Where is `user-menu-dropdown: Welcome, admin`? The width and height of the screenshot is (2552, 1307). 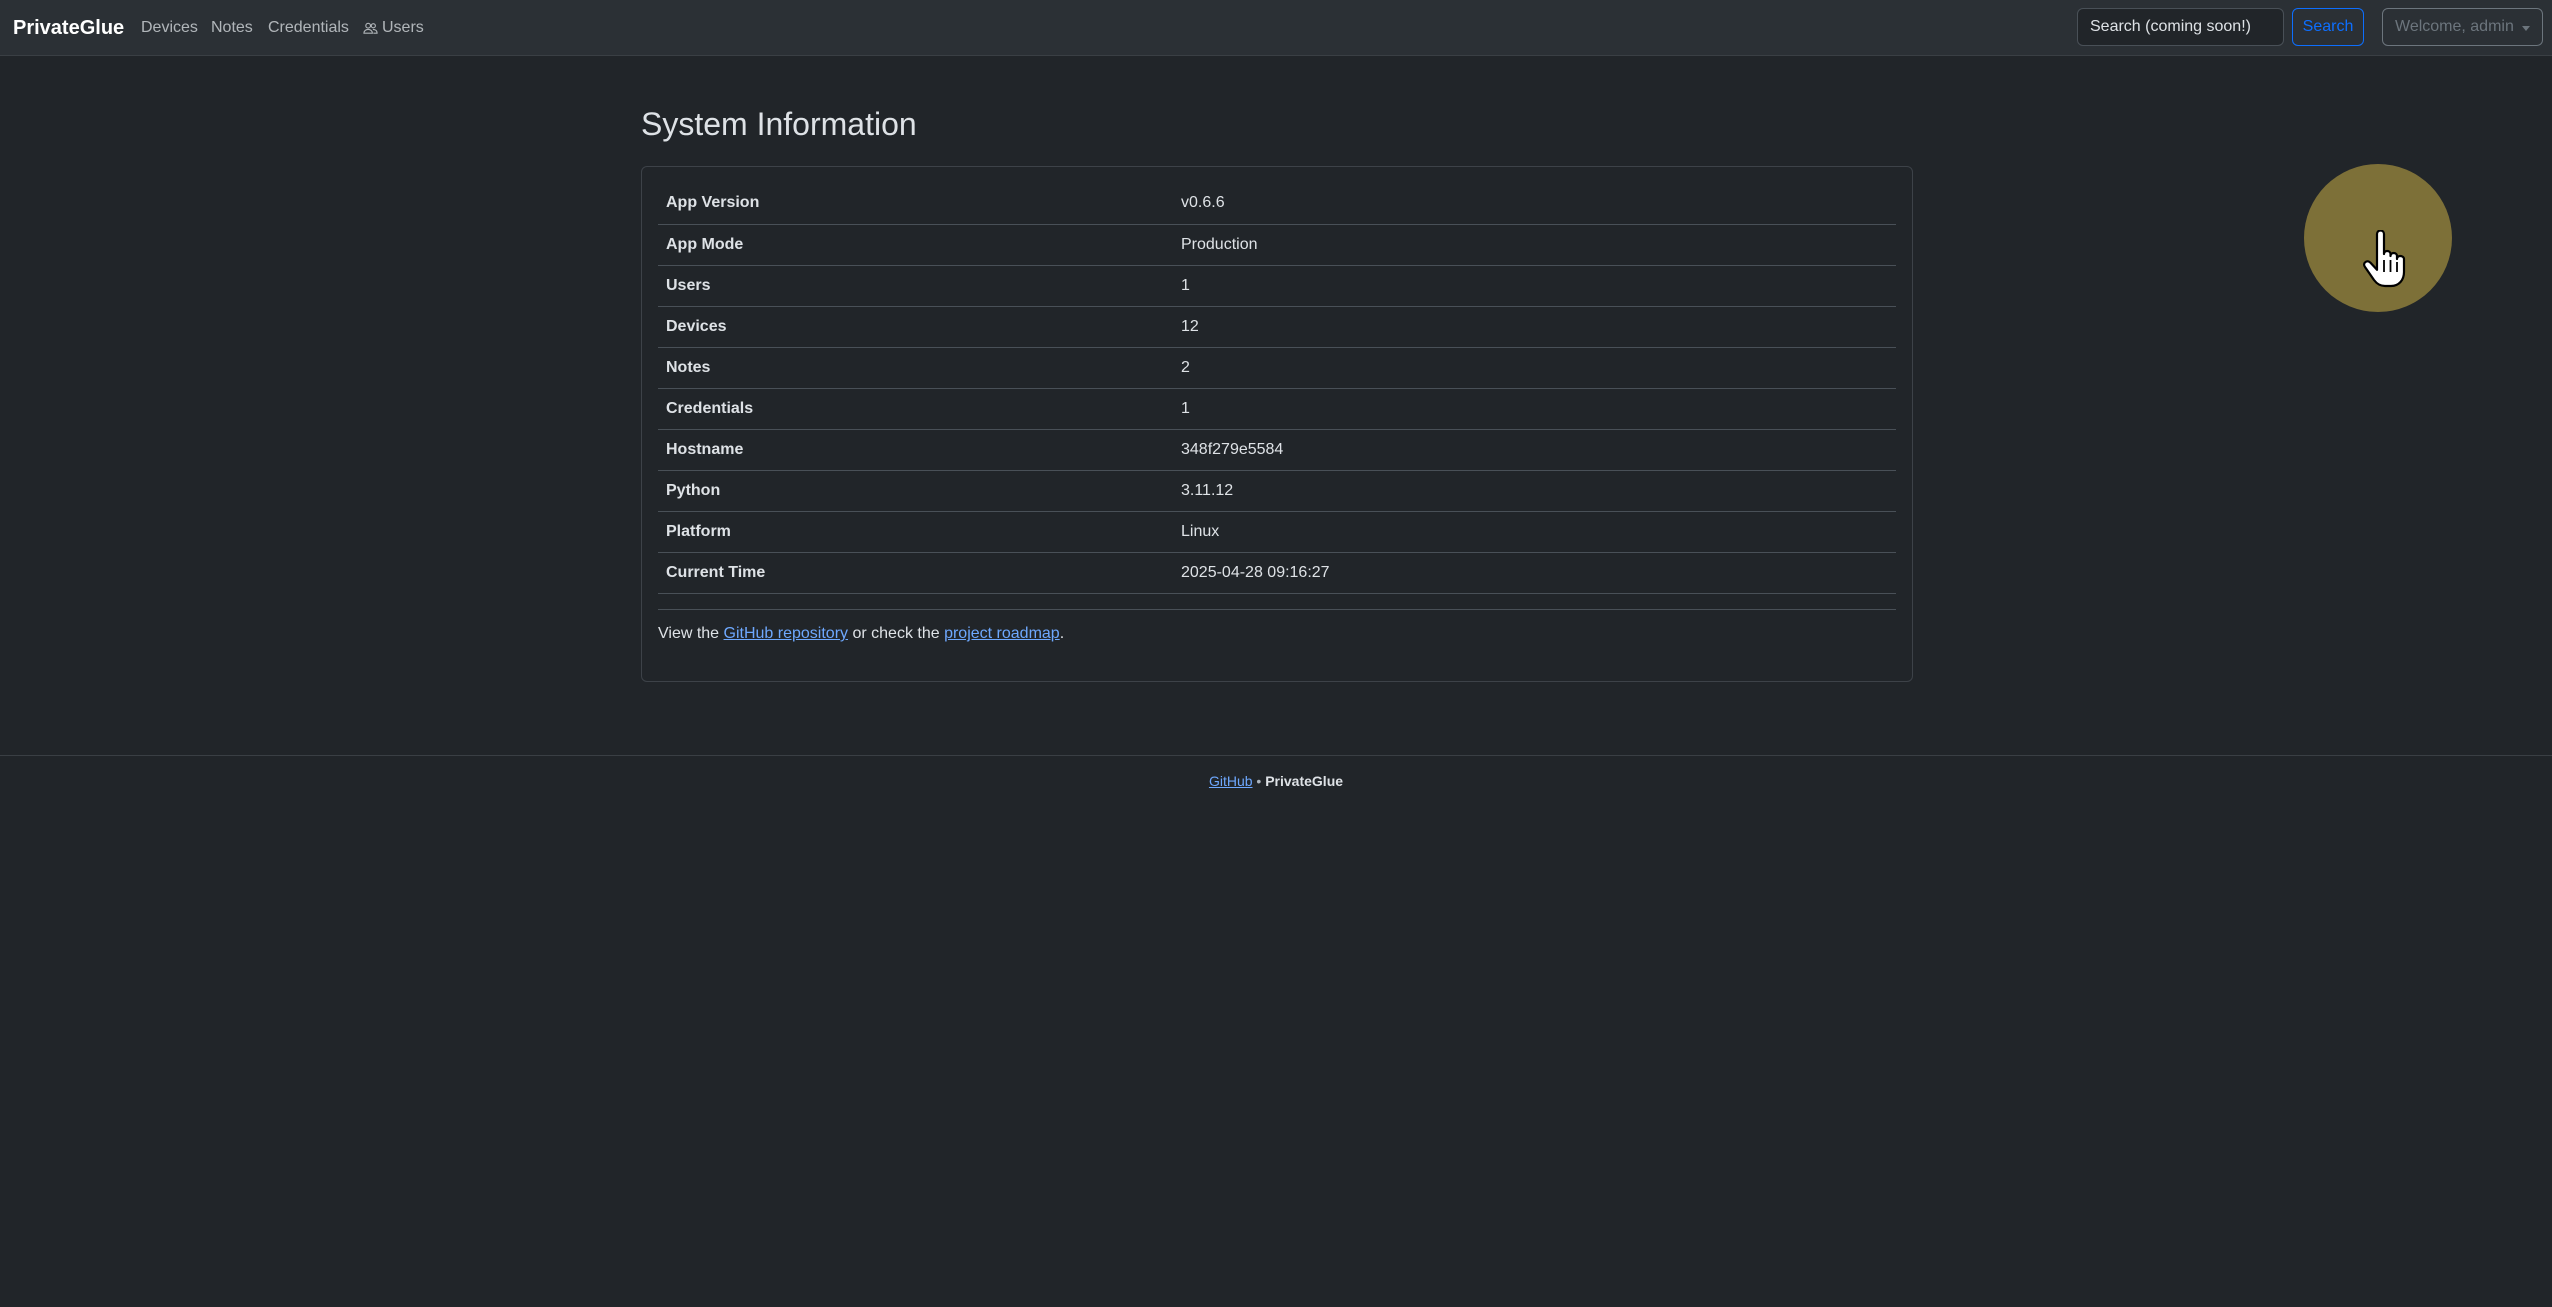
user-menu-dropdown: Welcome, admin is located at coordinates (2462, 27).